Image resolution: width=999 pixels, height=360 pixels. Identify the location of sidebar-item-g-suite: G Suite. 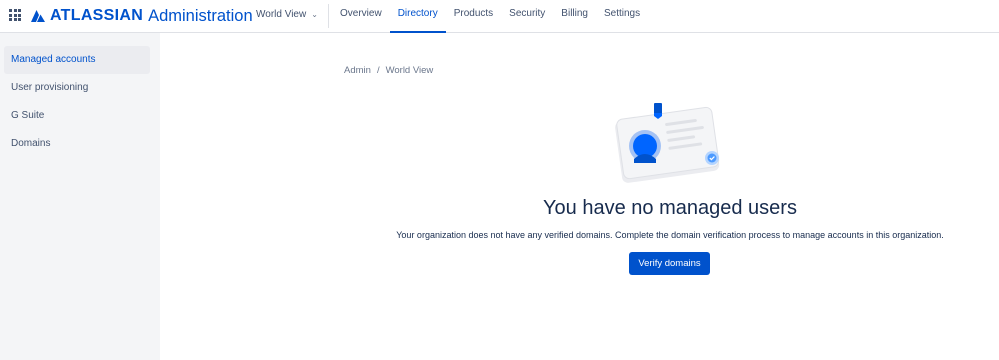
(77, 116).